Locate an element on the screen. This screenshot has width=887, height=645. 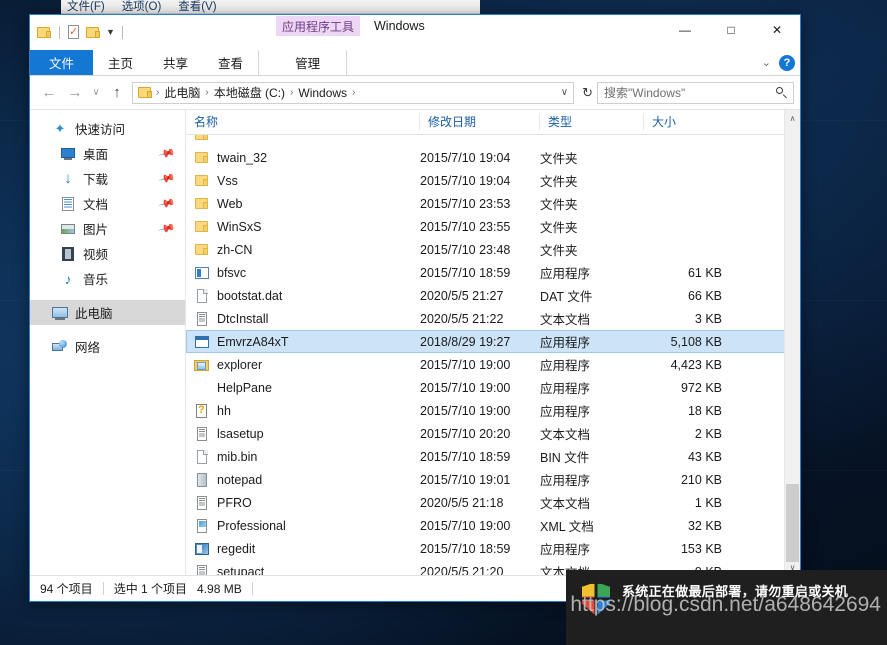
maximize-button: □ is located at coordinates (731, 29).